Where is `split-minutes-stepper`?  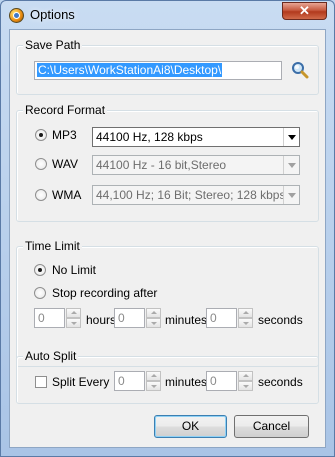 split-minutes-stepper is located at coordinates (153, 381).